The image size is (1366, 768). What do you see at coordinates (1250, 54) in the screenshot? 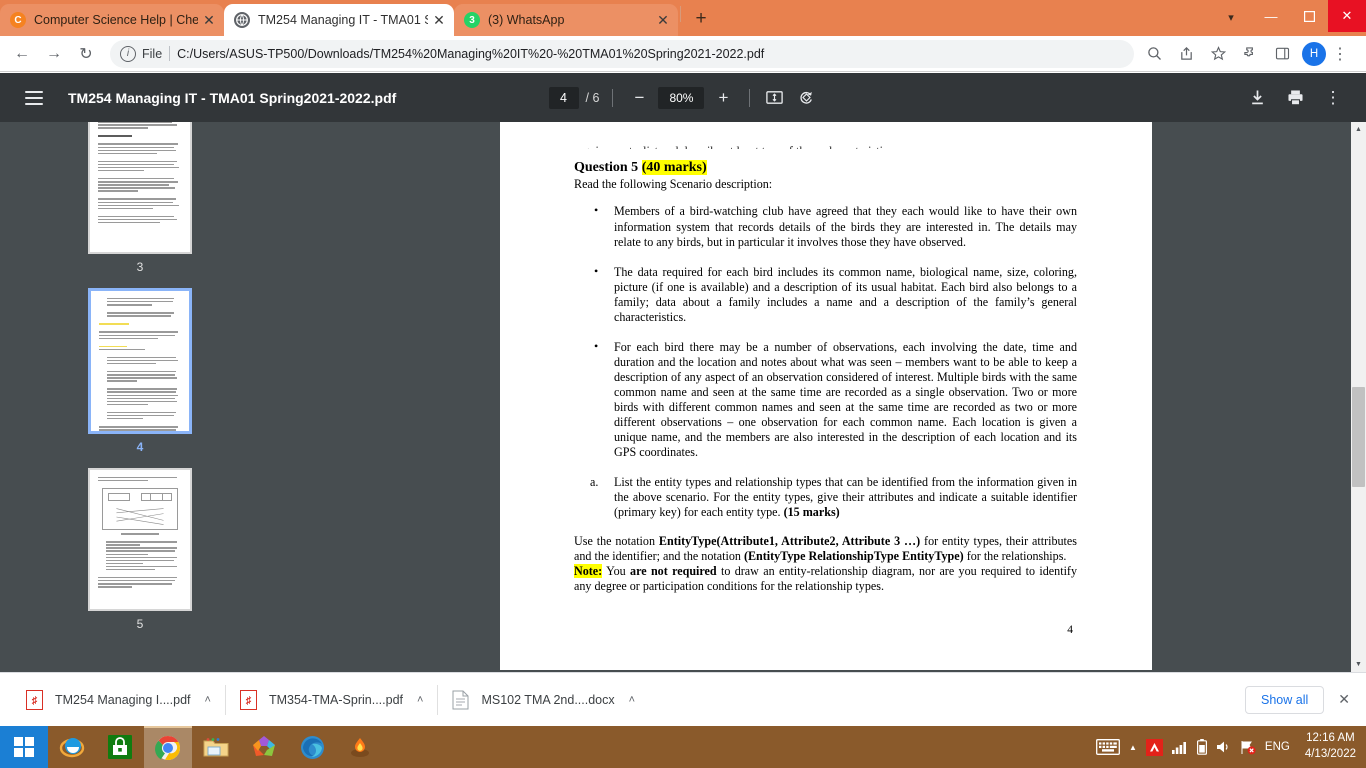
I see `puzzle-icon` at bounding box center [1250, 54].